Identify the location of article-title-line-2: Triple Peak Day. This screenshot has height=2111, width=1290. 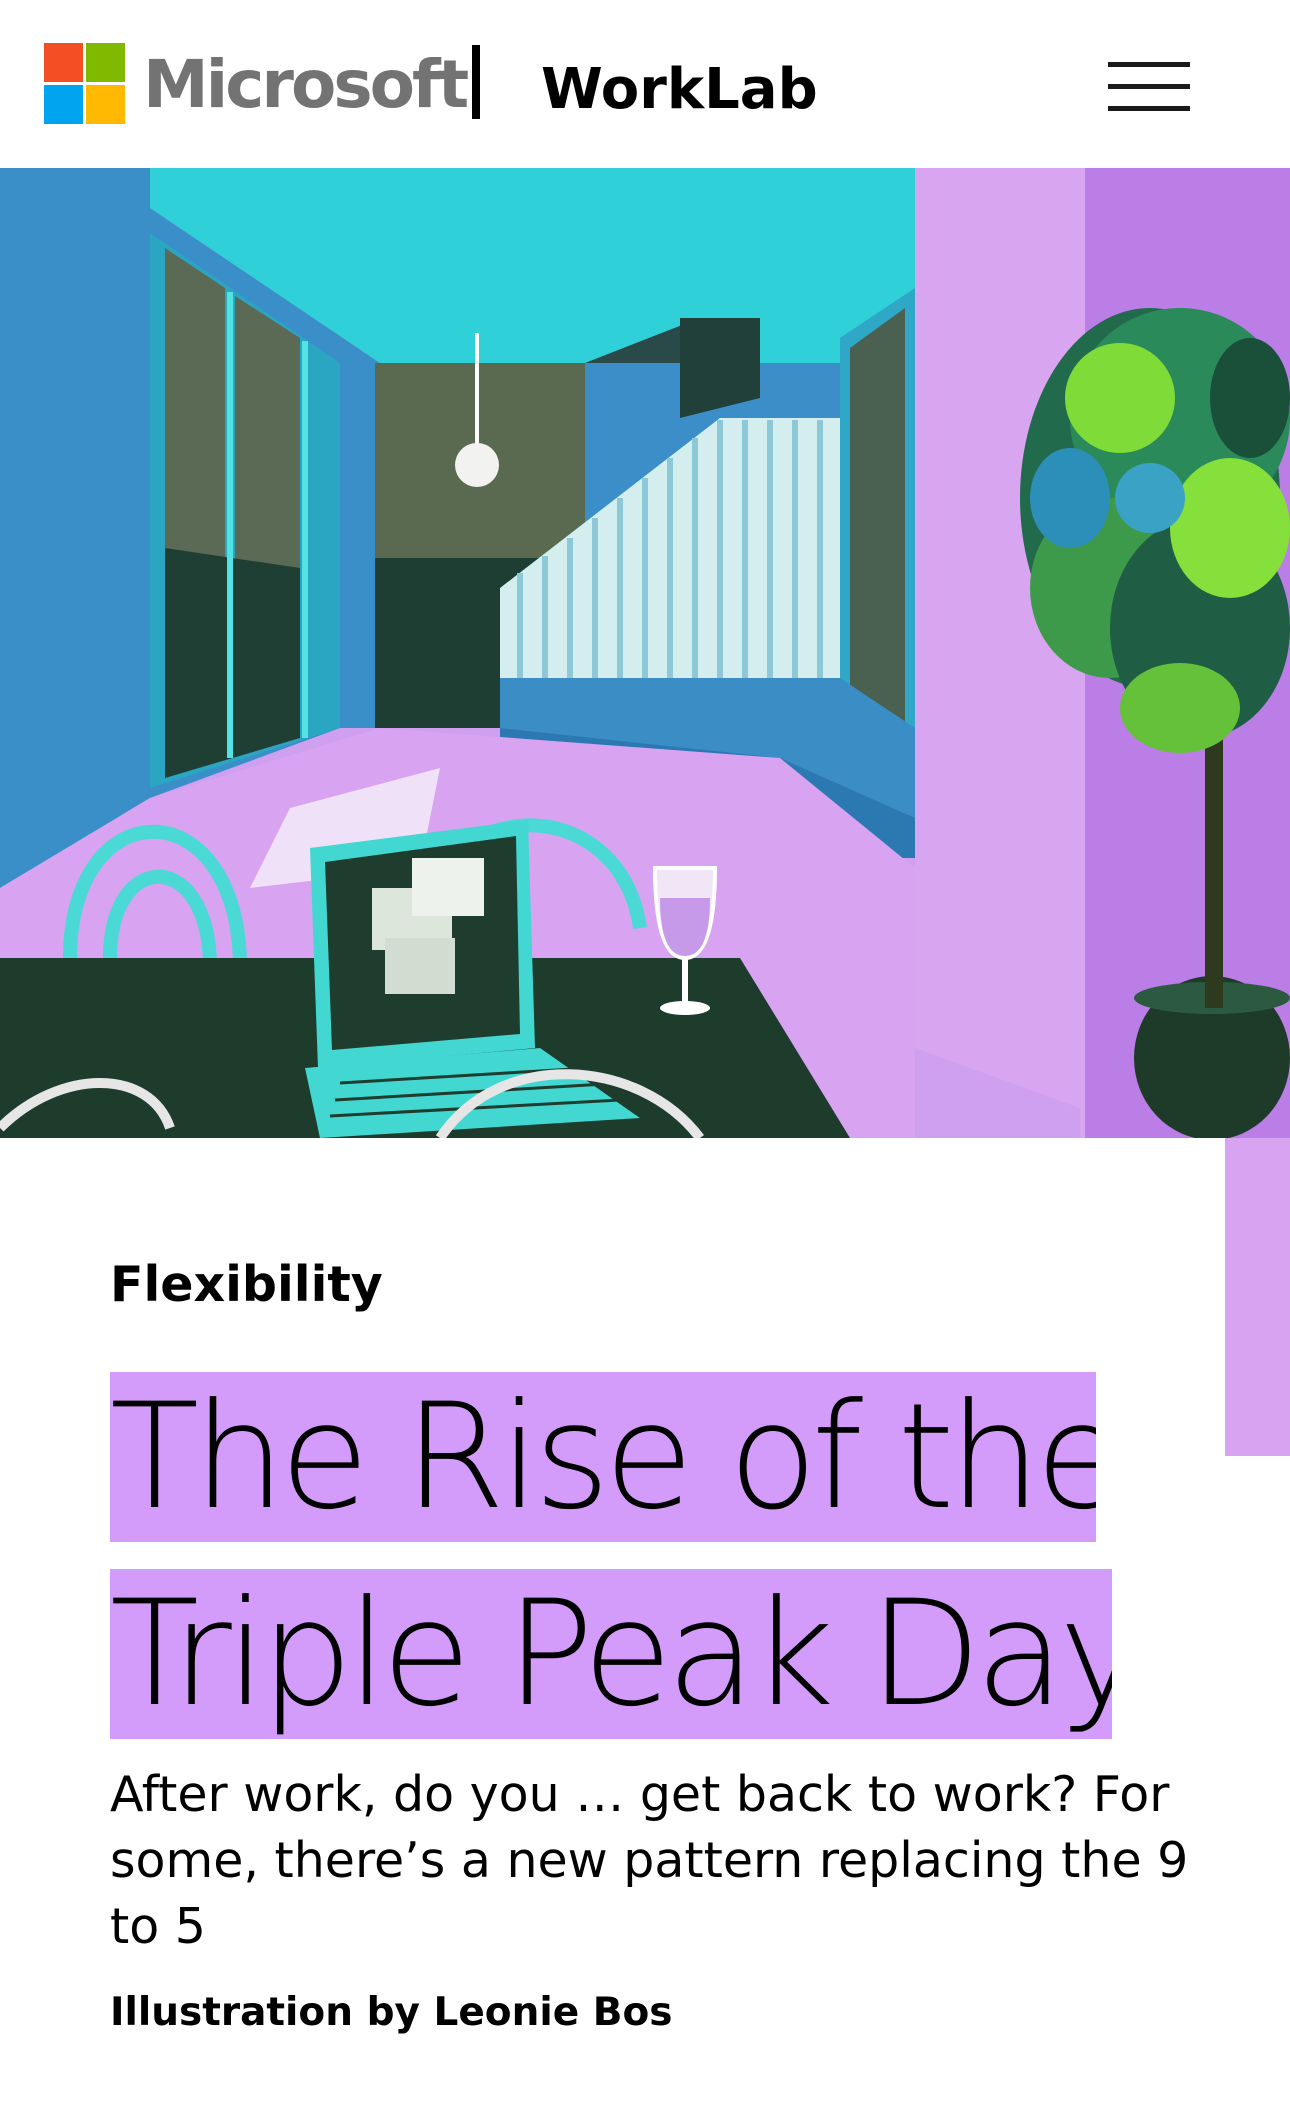
(611, 1654).